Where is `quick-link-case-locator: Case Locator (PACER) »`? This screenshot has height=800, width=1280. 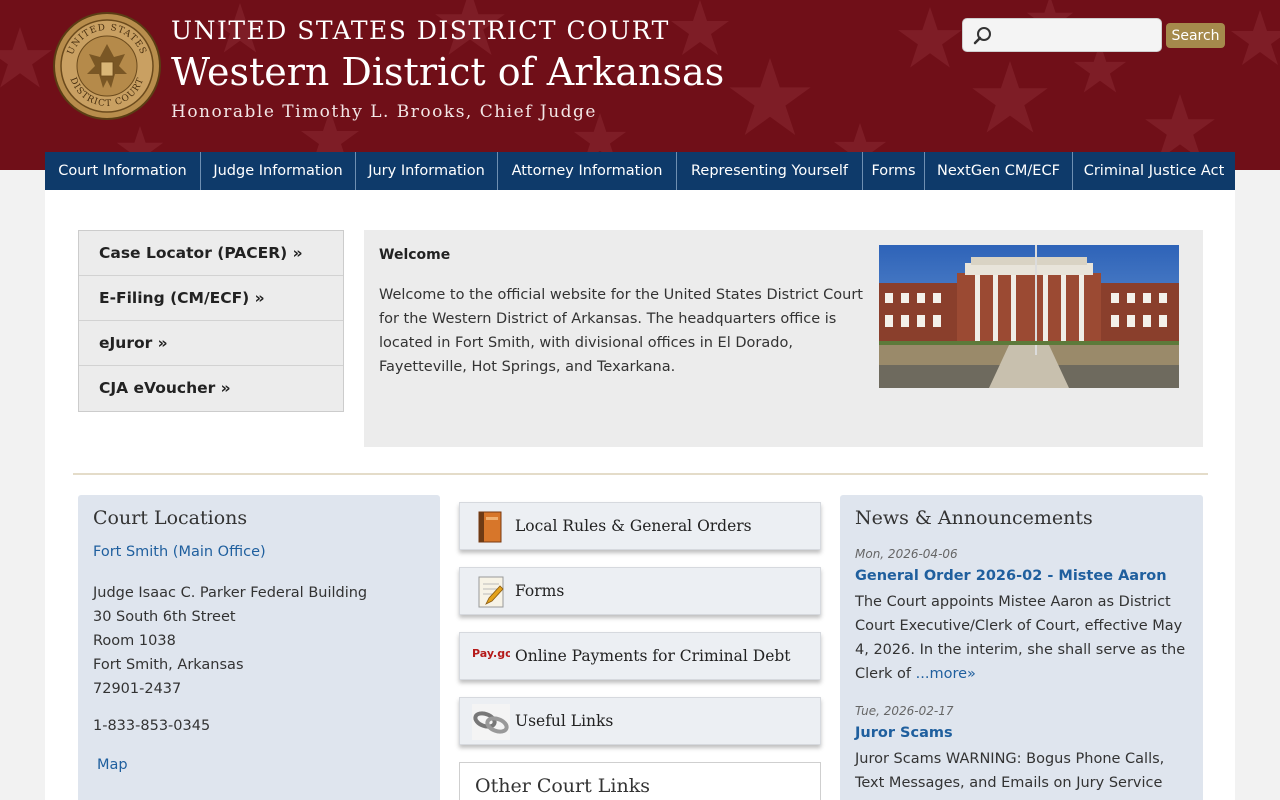
quick-link-case-locator: Case Locator (PACER) » is located at coordinates (211, 253).